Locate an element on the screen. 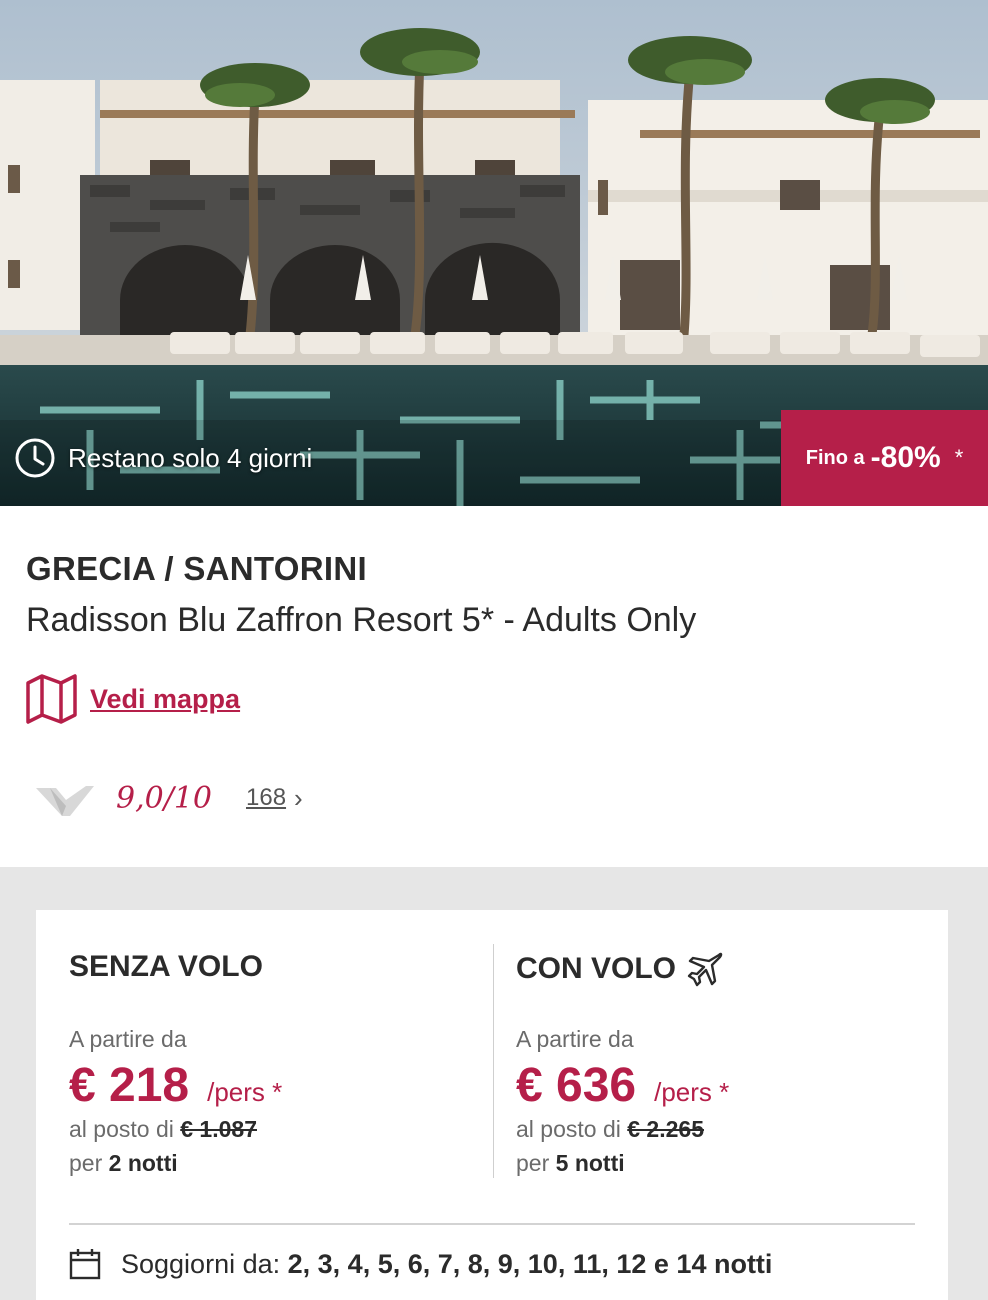 Image resolution: width=988 pixels, height=1300 pixels. old-price: € 2.265 is located at coordinates (665, 1129).